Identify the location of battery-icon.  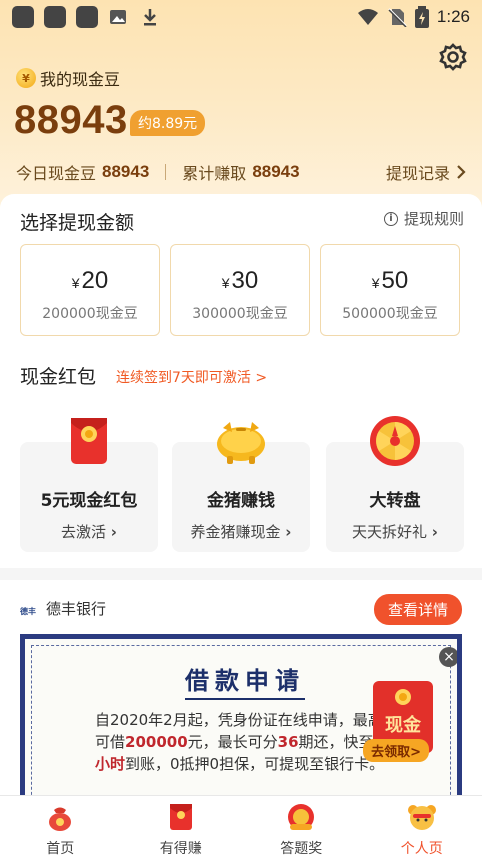
(421, 17).